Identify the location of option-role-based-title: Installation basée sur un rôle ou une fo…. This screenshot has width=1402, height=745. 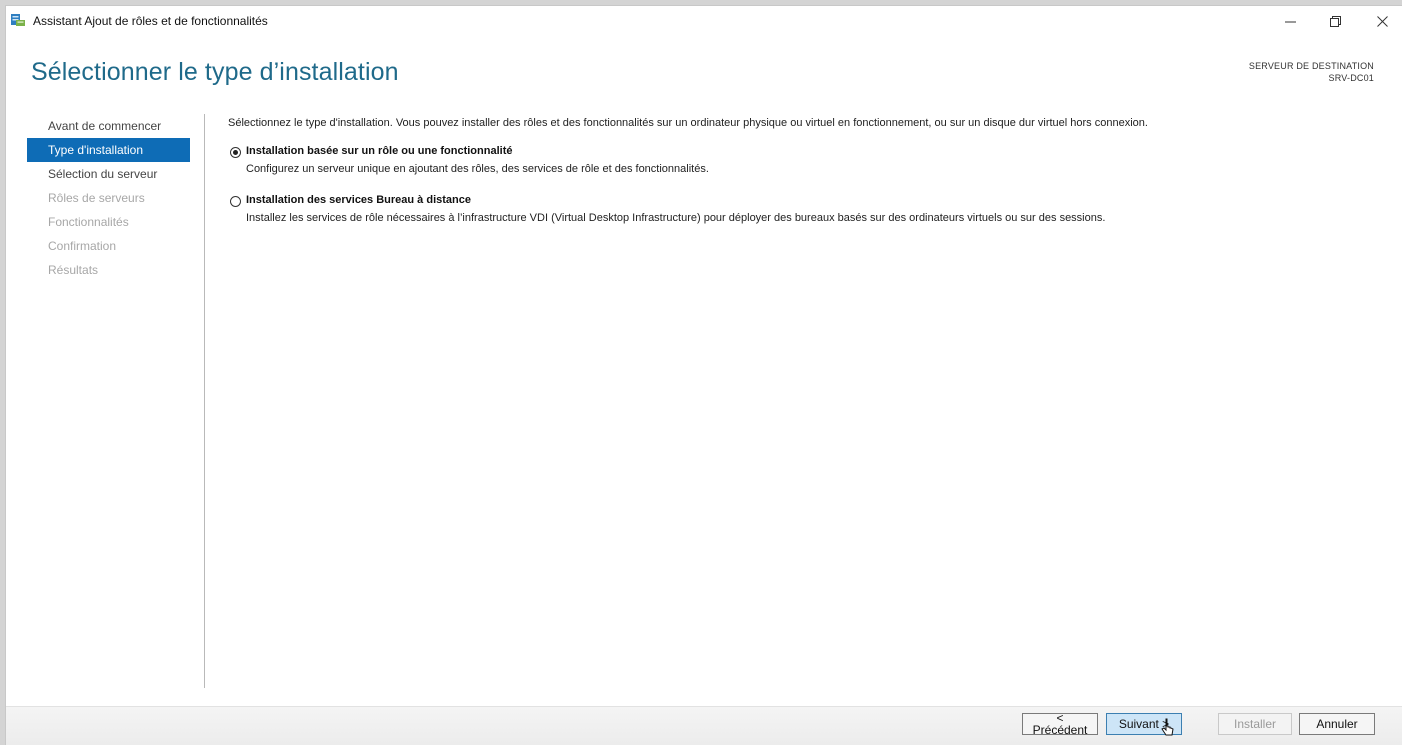
(379, 151).